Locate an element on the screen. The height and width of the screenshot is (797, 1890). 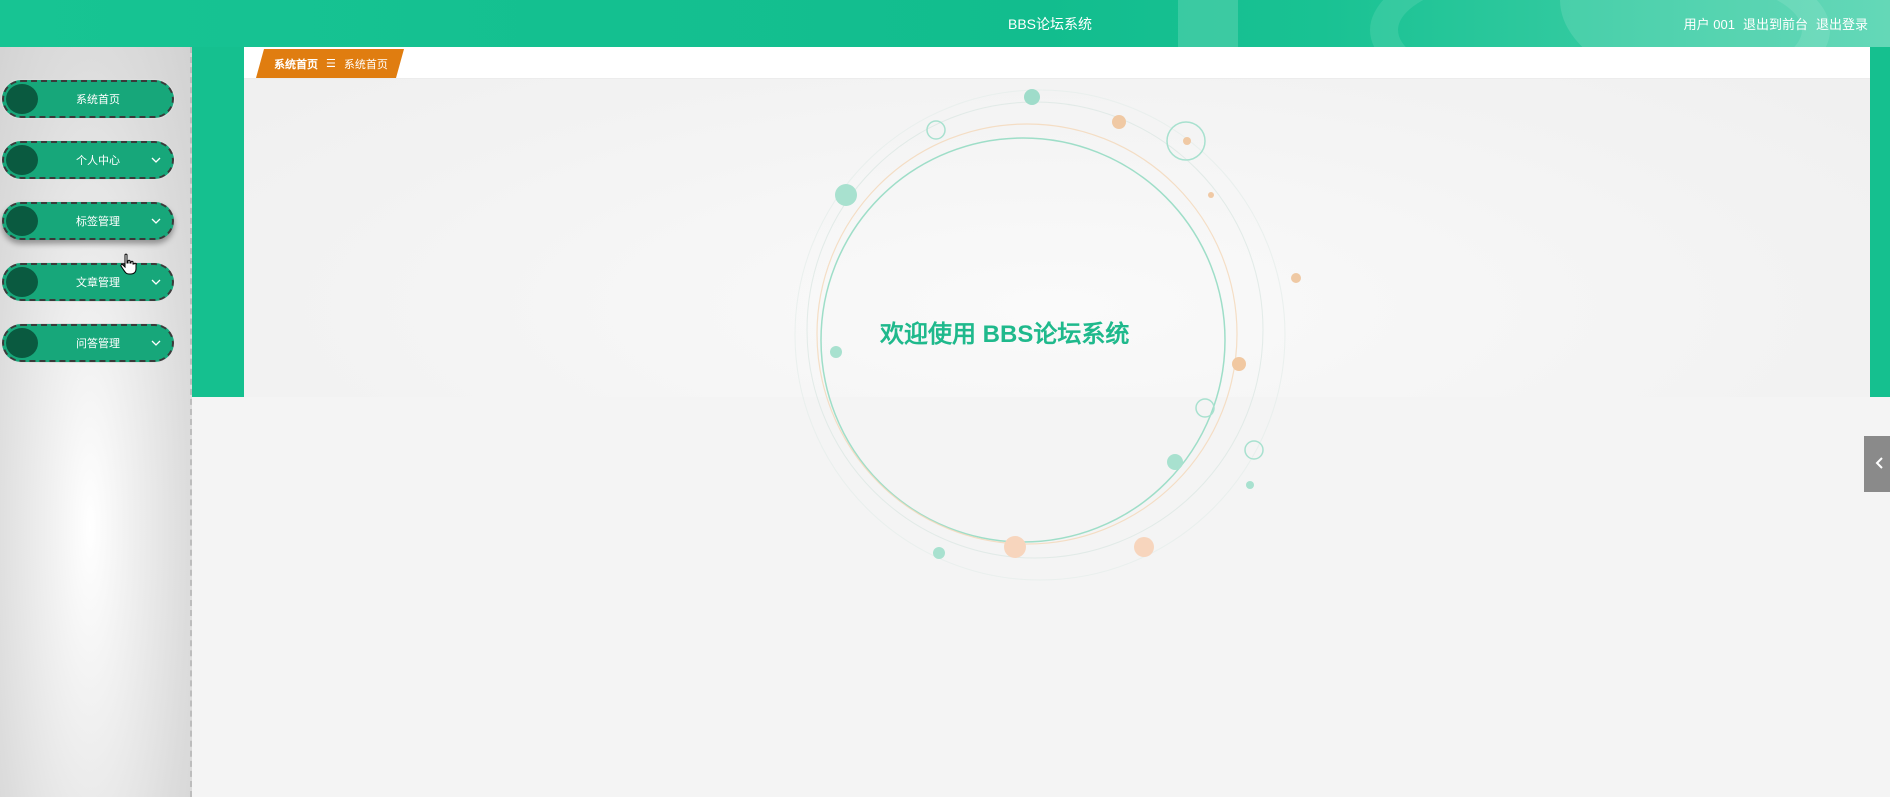
chevron-left-icon is located at coordinates (1879, 463).